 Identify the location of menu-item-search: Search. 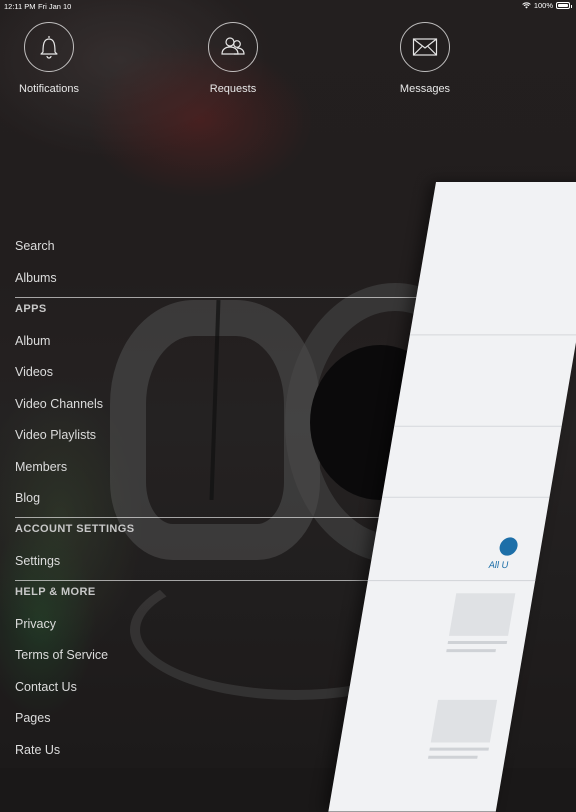
(35, 246).